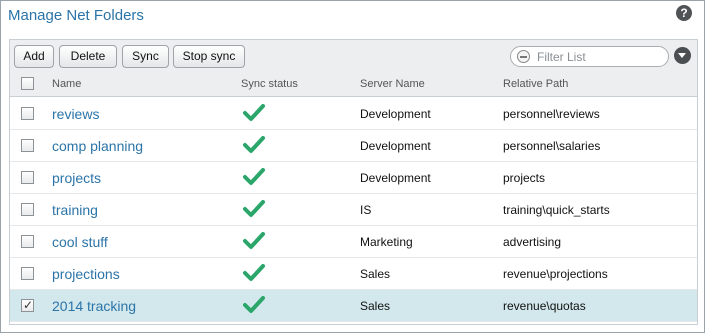 The height and width of the screenshot is (333, 705). I want to click on column-header-server-name: Server Name, so click(392, 84).